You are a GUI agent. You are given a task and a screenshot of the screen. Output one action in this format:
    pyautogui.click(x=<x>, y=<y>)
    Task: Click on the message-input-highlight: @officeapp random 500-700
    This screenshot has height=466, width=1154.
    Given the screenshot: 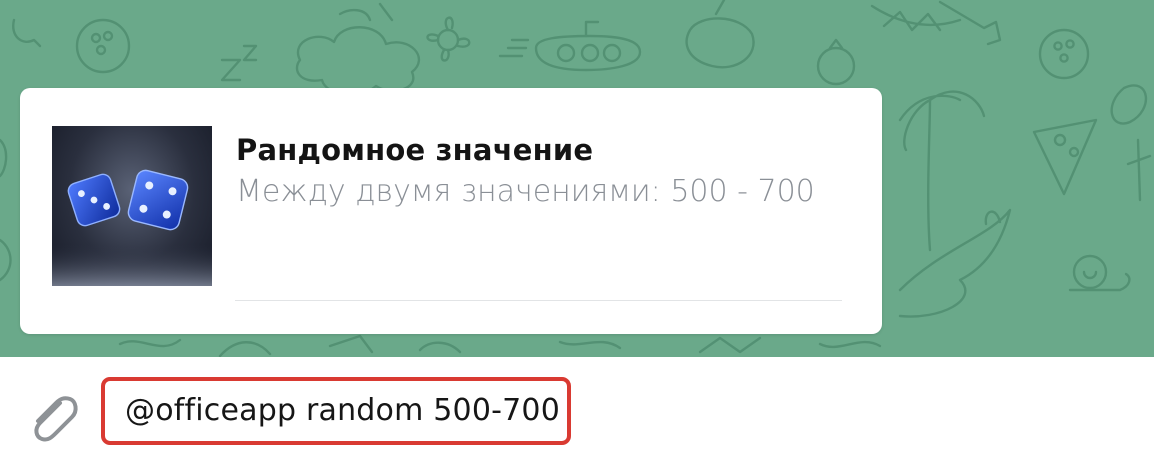 What is the action you would take?
    pyautogui.click(x=336, y=411)
    